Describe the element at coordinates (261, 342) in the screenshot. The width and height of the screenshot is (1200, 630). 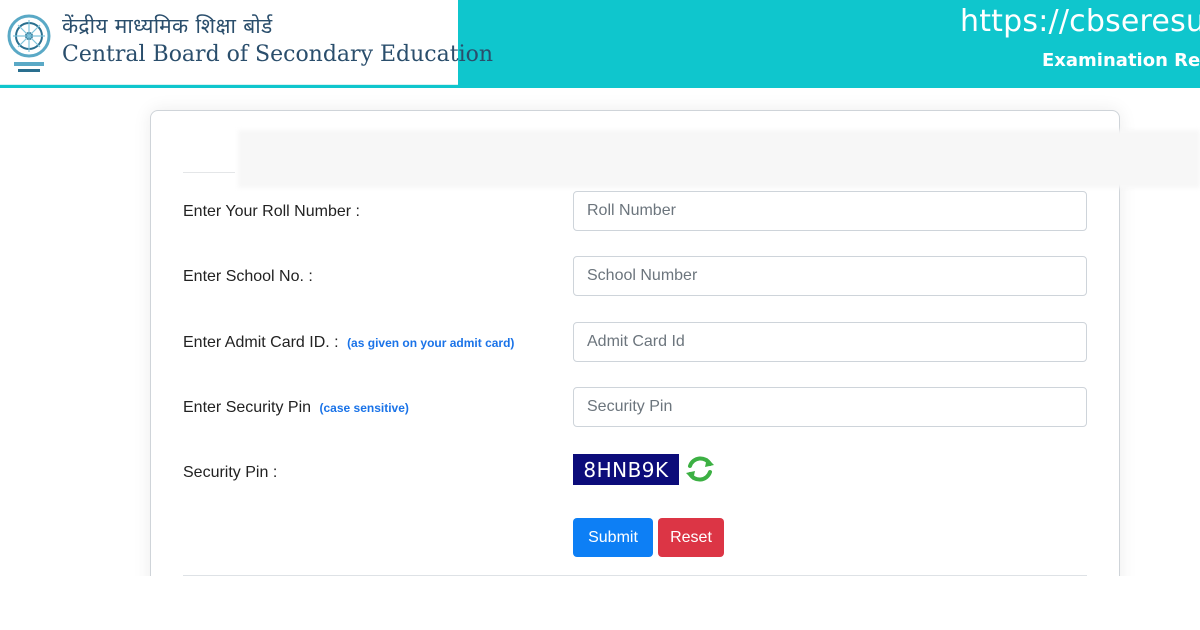
I see `admit-card-label-text: Enter Admit Card ID. :` at that location.